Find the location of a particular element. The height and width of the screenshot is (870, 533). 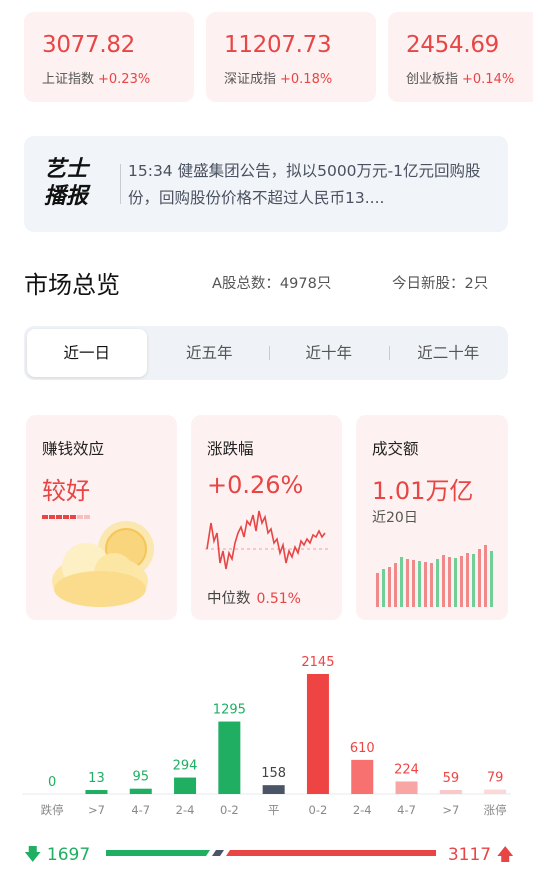

turnover-value: 1.01万亿 is located at coordinates (423, 491).